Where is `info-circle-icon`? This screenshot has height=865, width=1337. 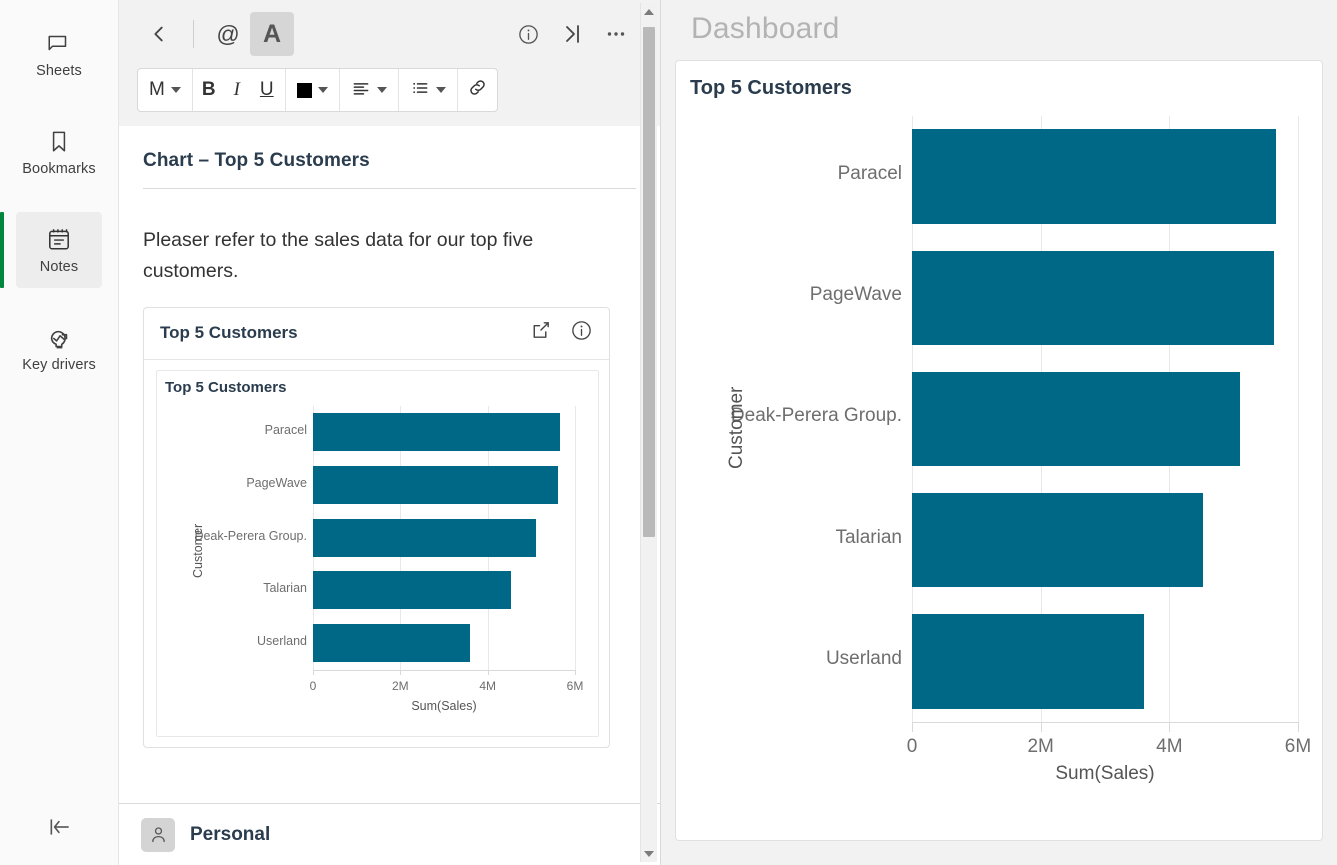 info-circle-icon is located at coordinates (581, 330).